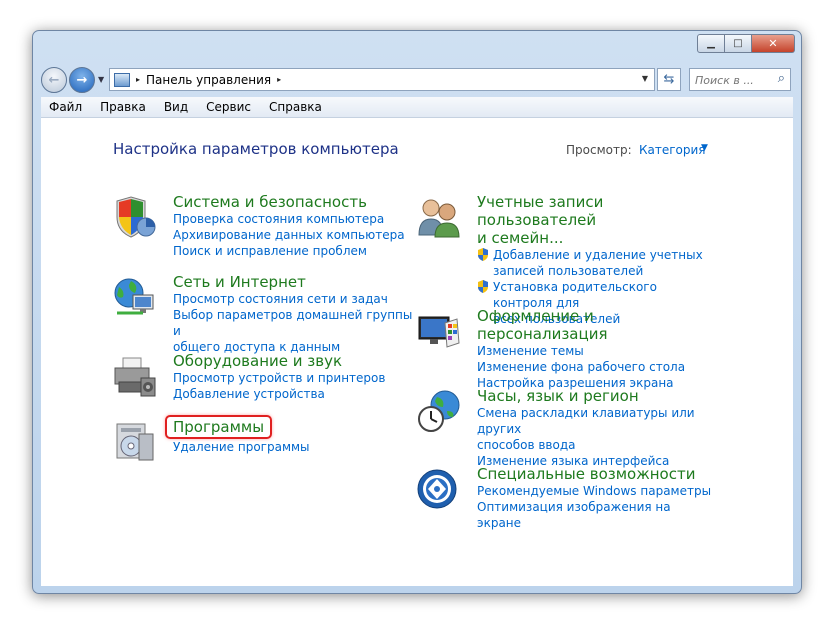  Describe the element at coordinates (597, 474) in the screenshot. I see `category-title: Специальные возможности` at that location.